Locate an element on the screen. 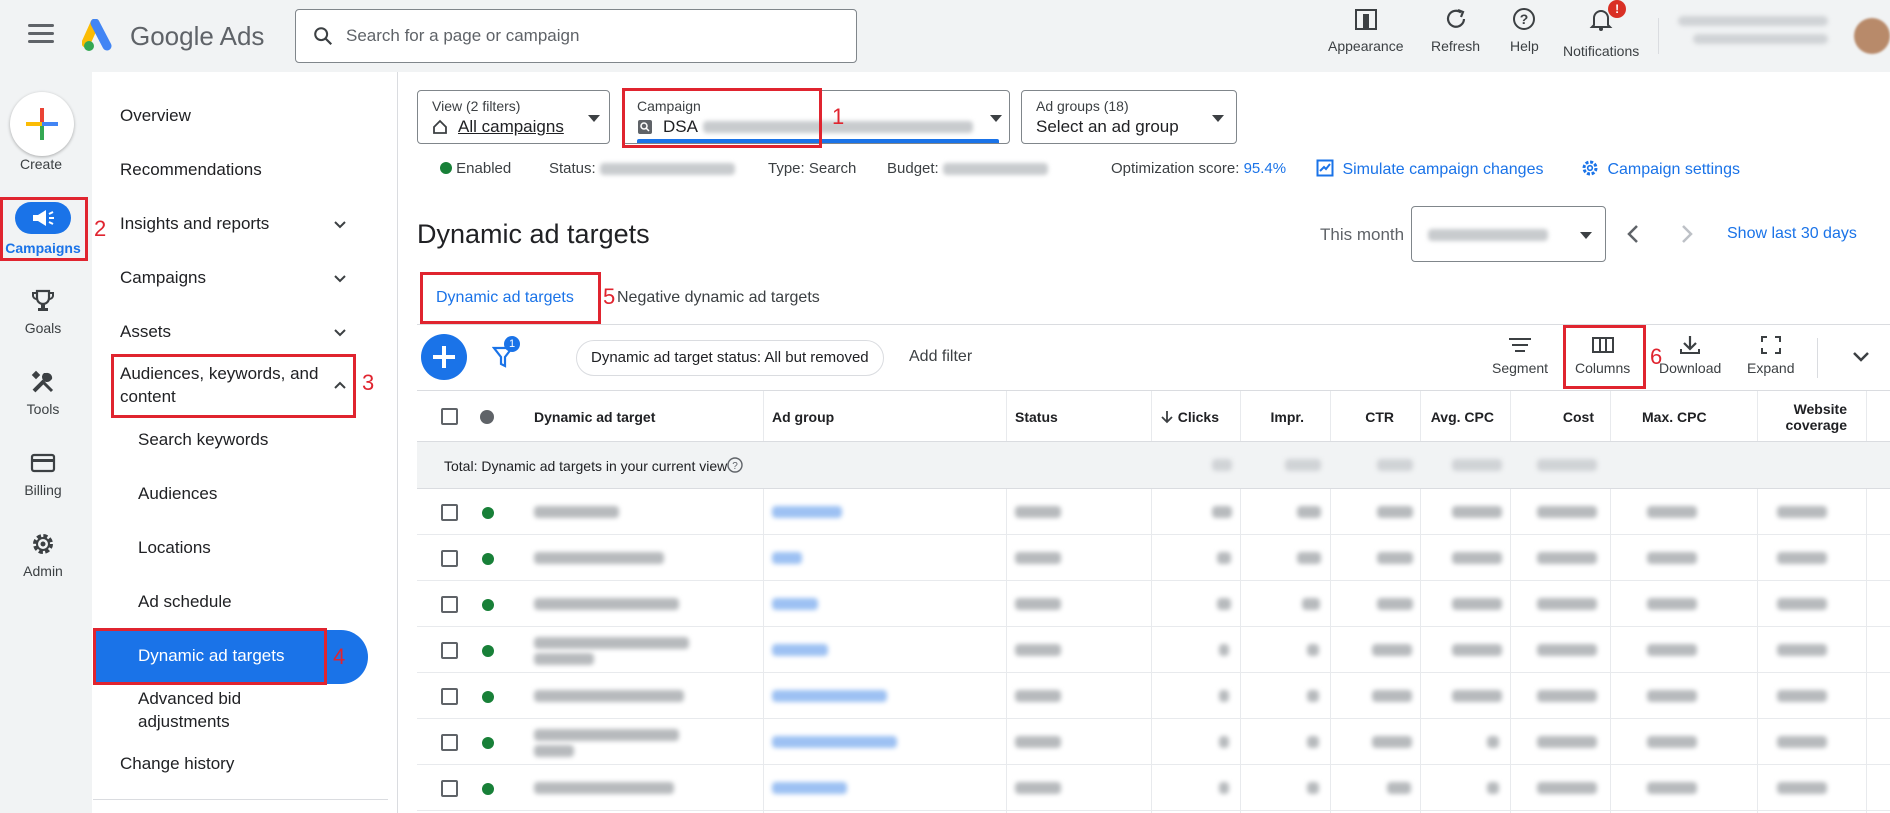 Image resolution: width=1890 pixels, height=813 pixels. col-website-coverage: Website coverage is located at coordinates (1802, 417).